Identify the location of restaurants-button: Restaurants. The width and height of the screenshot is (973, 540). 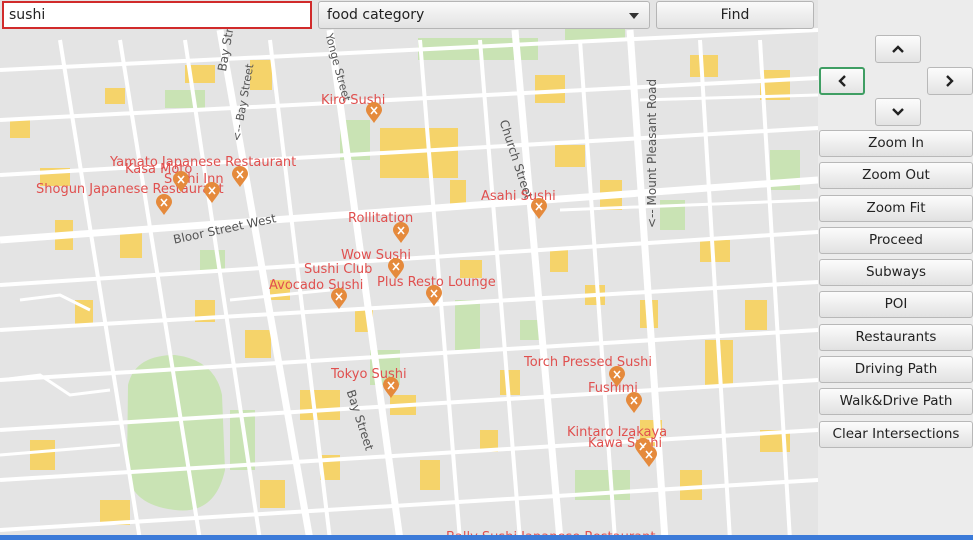
(896, 337).